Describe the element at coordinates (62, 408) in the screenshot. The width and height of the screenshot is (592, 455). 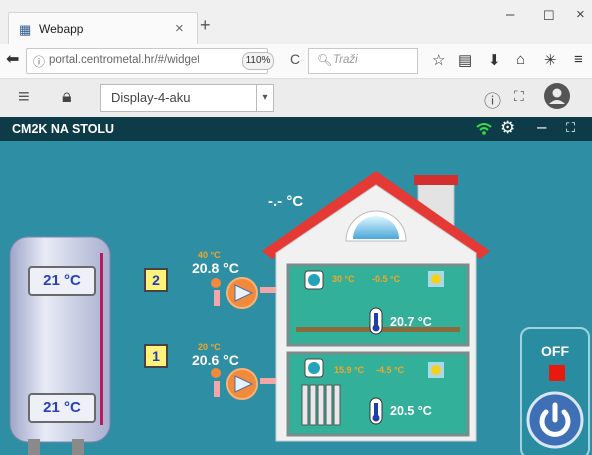
I see `tank-bottom-temp: 21 °C` at that location.